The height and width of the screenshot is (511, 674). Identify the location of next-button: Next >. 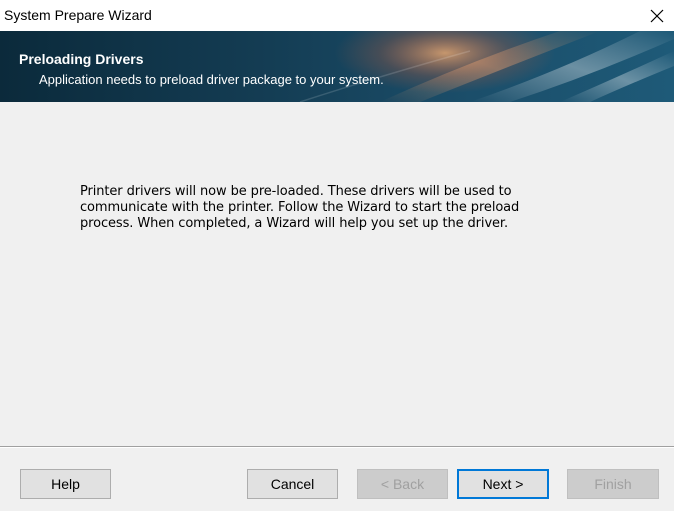
(503, 484).